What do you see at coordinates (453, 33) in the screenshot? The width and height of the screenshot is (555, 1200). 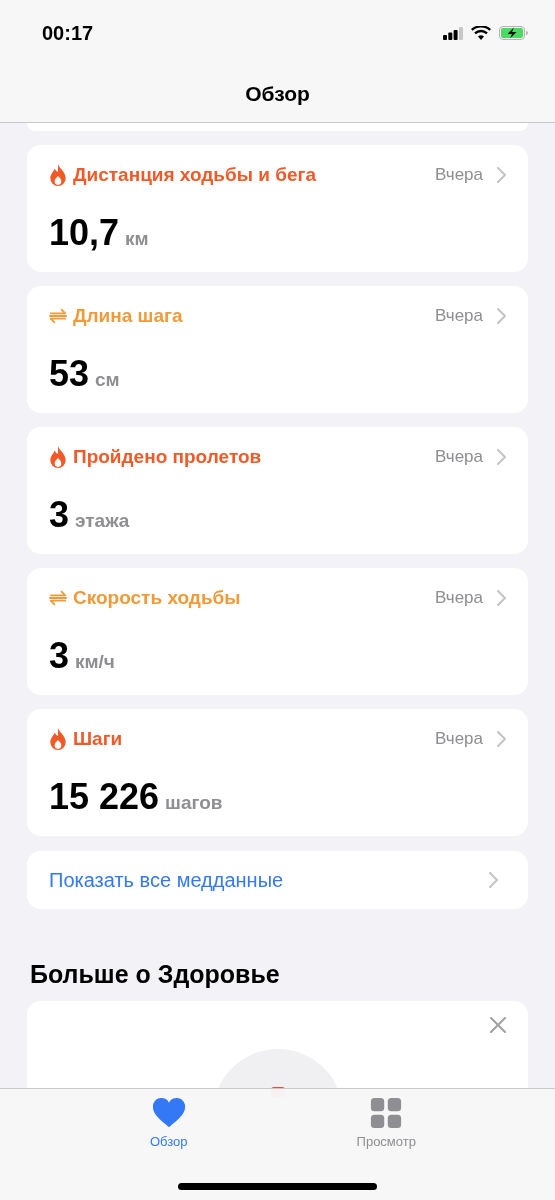 I see `signal-icon` at bounding box center [453, 33].